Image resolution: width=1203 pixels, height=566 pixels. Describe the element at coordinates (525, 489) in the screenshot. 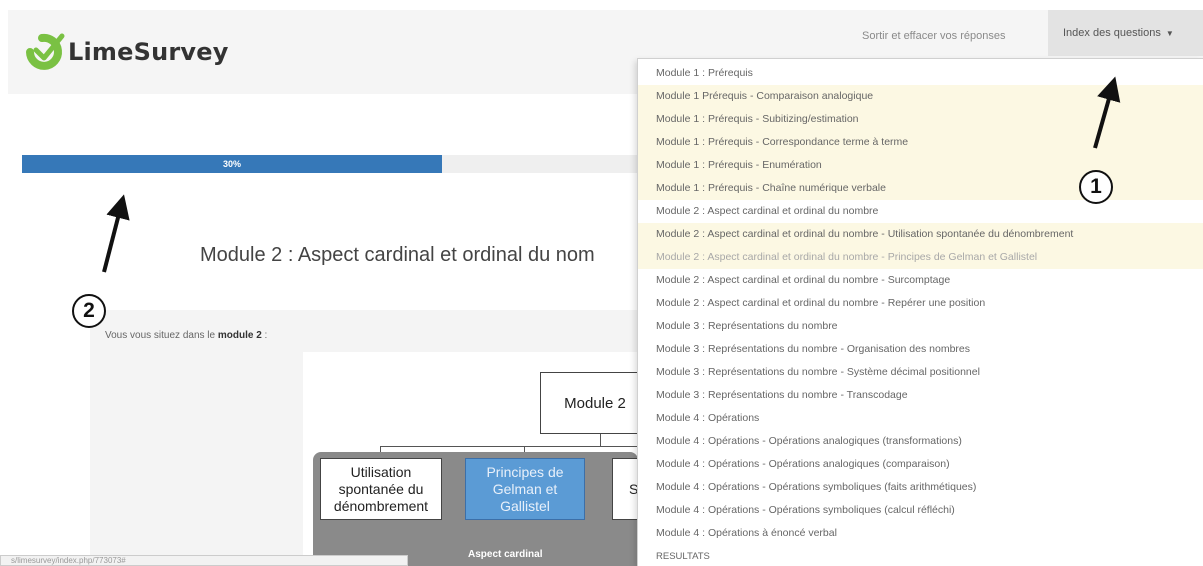

I see `diagram-box-principes: Principes de Gelman et Gallistel` at that location.